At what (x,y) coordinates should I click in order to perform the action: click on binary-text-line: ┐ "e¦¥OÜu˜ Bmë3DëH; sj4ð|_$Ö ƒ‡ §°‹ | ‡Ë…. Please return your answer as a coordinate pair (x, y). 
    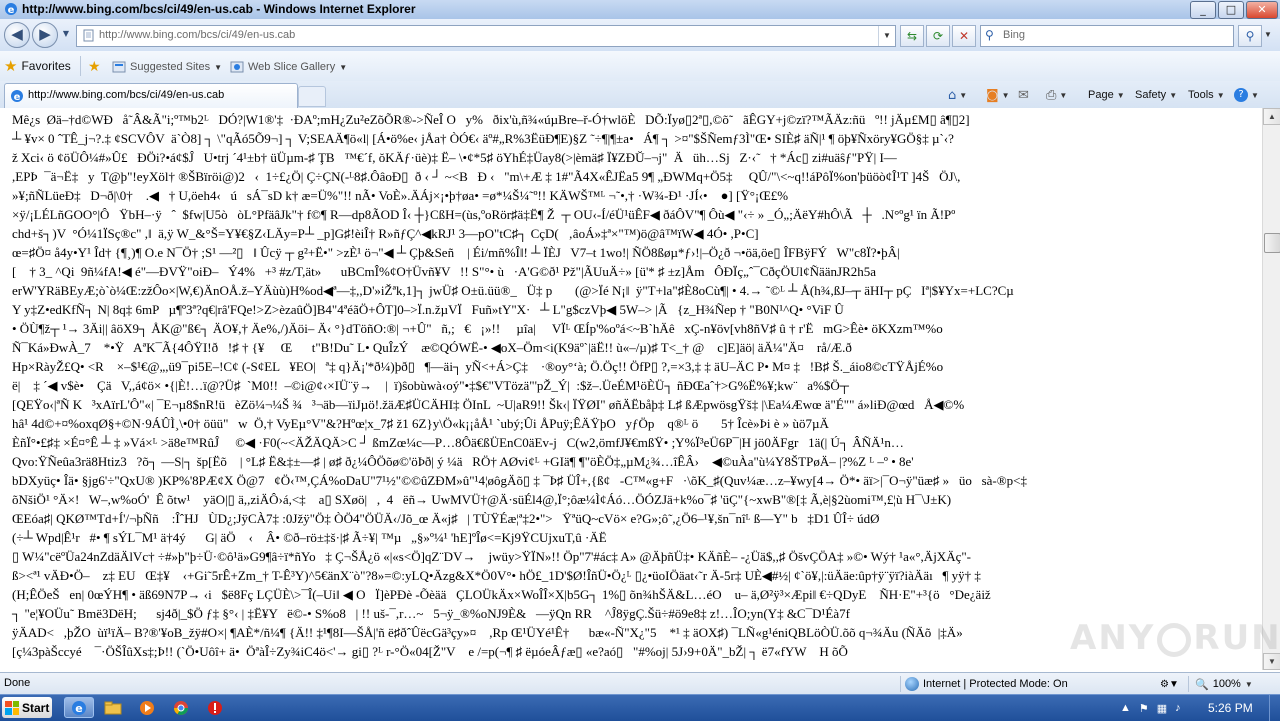
    Looking at the image, I should click on (431, 613).